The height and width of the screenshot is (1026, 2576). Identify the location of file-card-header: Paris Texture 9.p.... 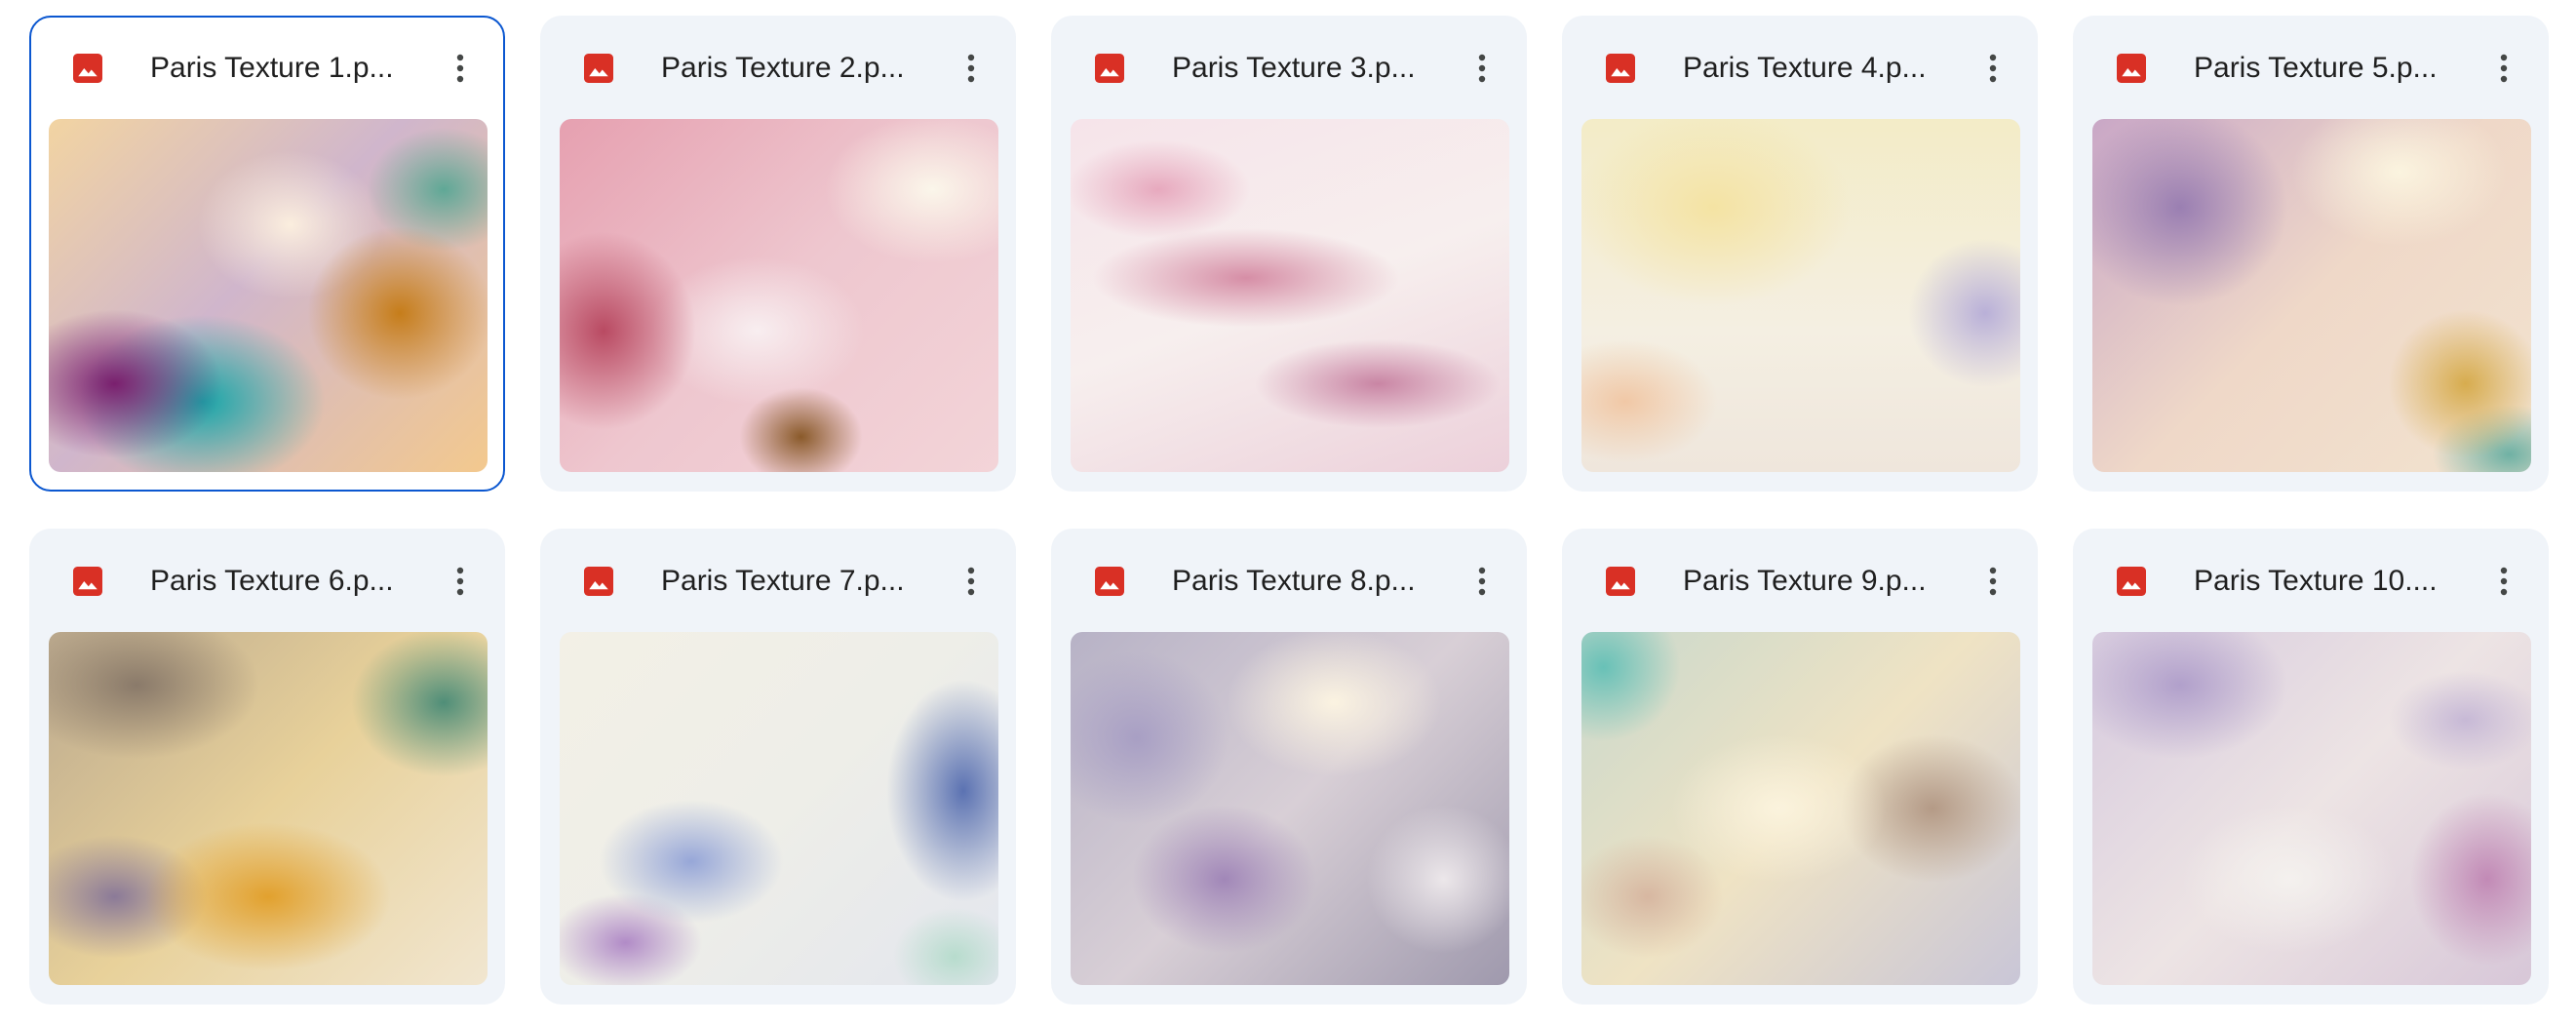
(1800, 581).